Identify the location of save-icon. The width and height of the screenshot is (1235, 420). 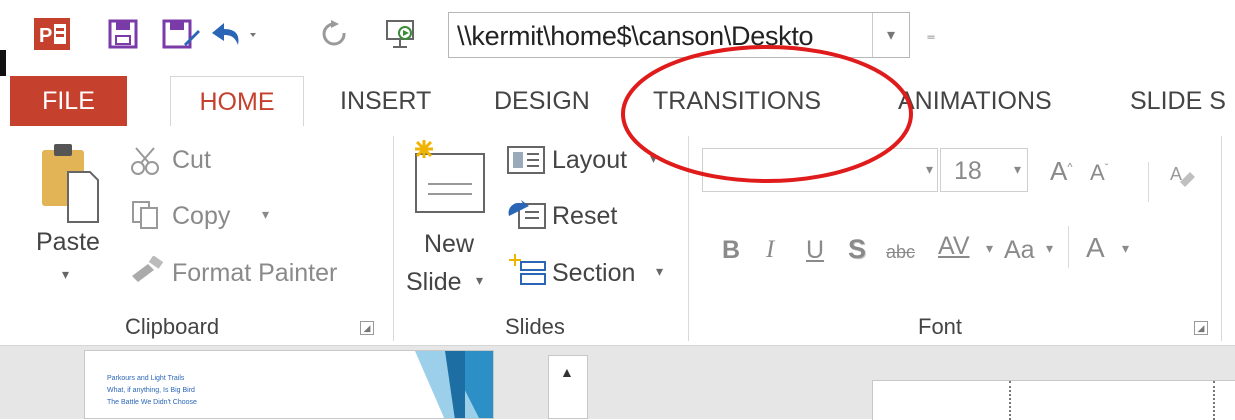
(123, 34).